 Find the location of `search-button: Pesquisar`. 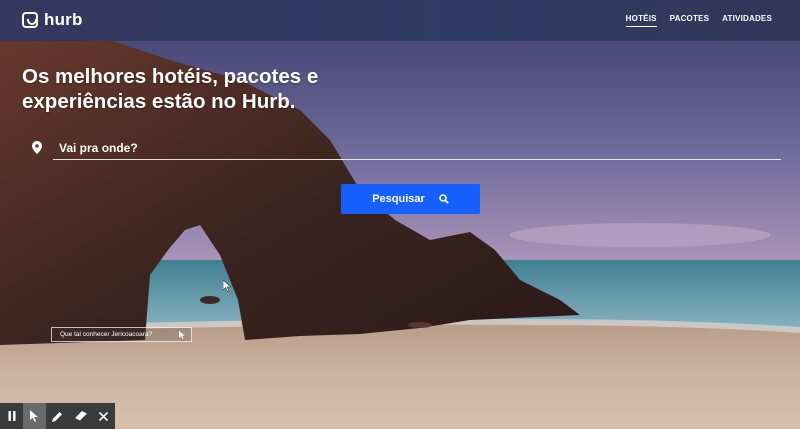

search-button: Pesquisar is located at coordinates (410, 199).